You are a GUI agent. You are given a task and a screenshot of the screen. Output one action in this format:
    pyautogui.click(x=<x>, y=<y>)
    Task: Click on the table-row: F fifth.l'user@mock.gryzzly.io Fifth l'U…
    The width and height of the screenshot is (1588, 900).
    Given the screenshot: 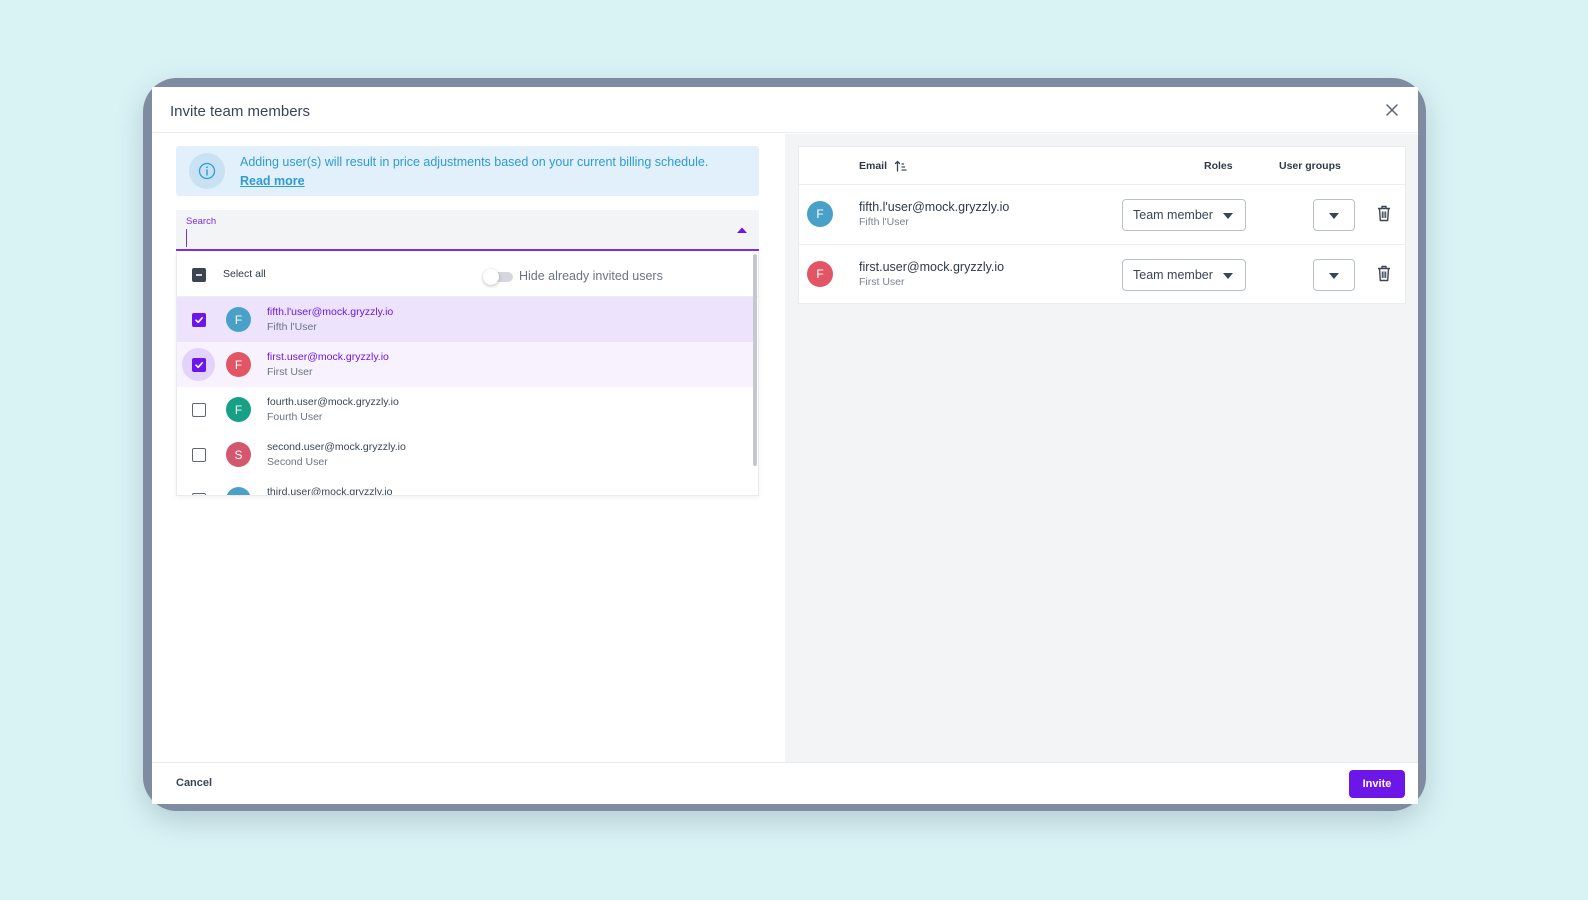 What is the action you would take?
    pyautogui.click(x=1102, y=215)
    